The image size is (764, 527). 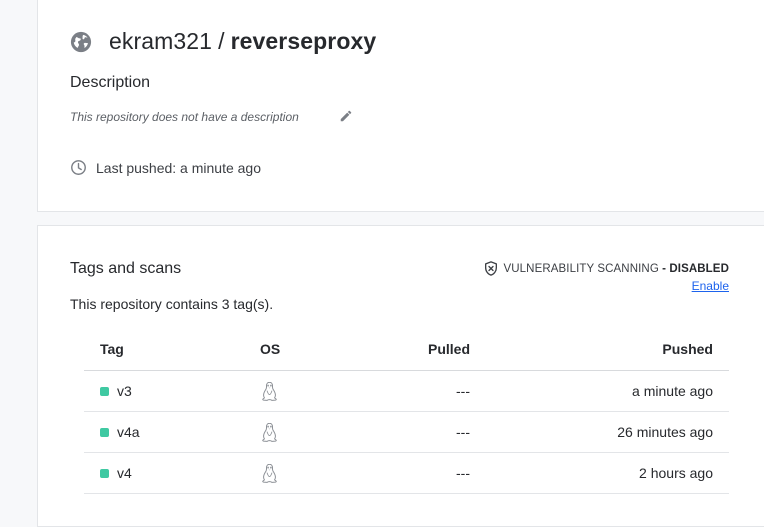 I want to click on tag-name-link: v3, so click(x=124, y=391).